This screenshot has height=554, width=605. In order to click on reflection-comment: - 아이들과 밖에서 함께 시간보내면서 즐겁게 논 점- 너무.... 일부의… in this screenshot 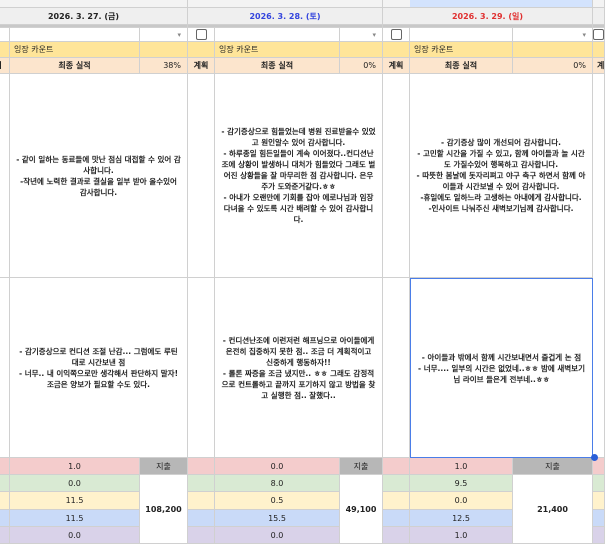, I will do `click(501, 368)`.